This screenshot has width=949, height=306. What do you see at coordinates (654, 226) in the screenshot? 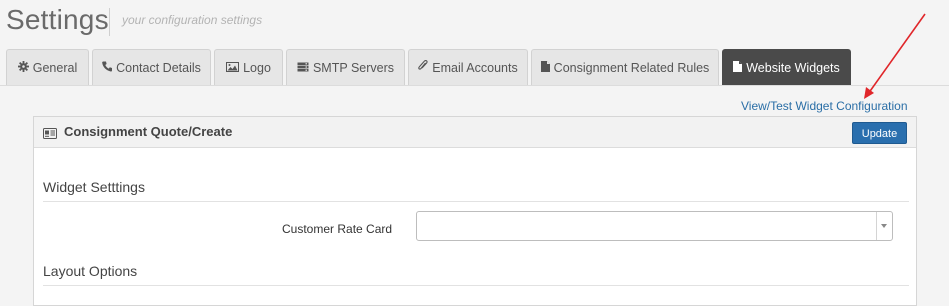
I see `customer-rate-card-select` at bounding box center [654, 226].